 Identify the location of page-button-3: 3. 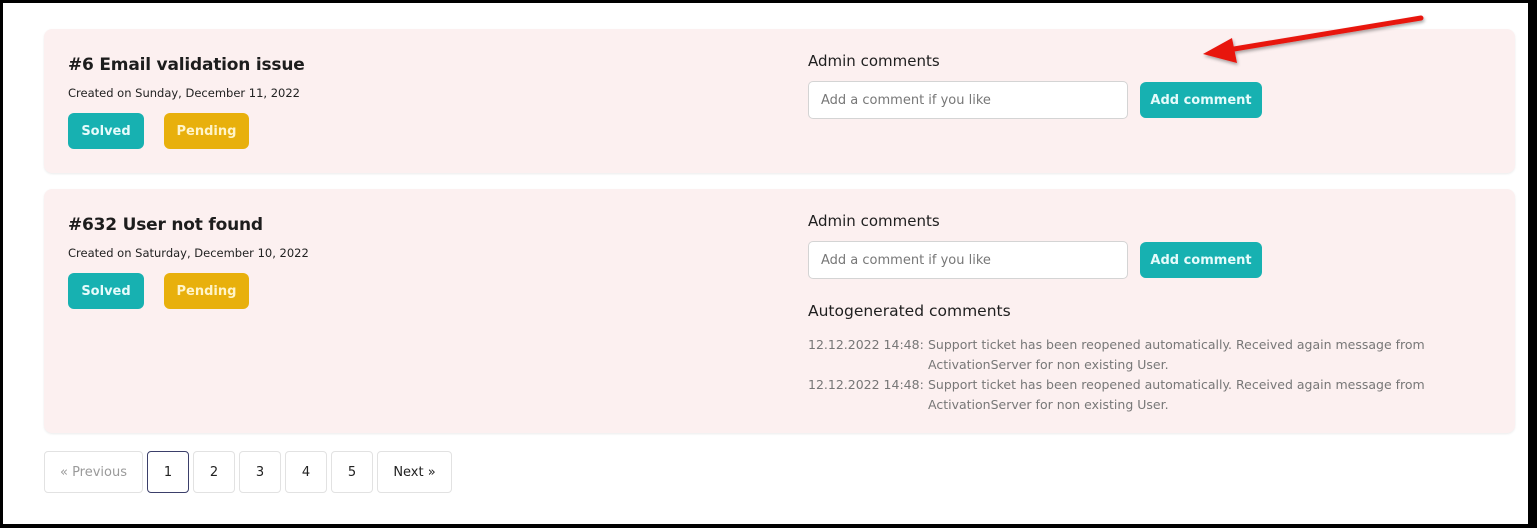
(260, 472).